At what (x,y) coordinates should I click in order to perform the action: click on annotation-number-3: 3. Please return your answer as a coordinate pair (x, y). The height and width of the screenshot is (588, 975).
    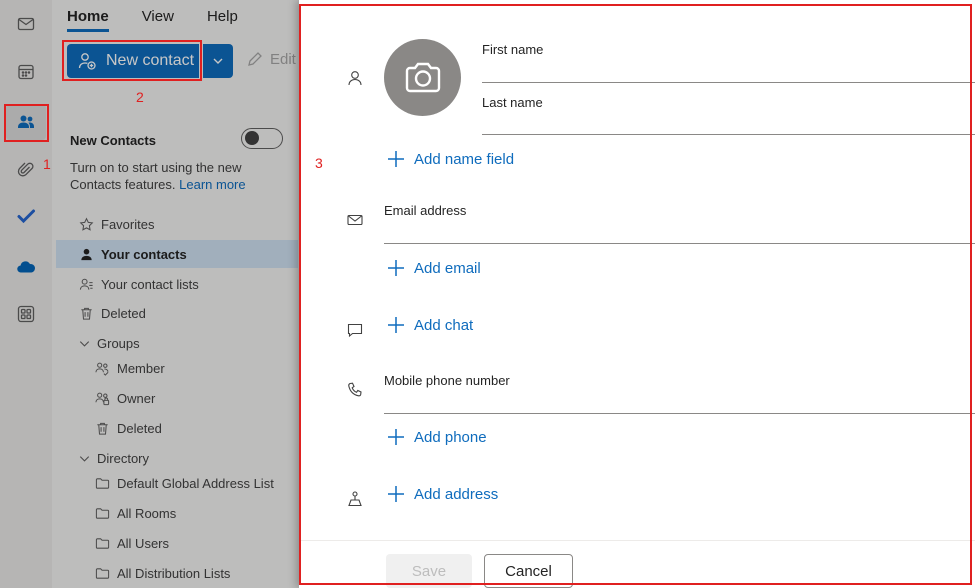
    Looking at the image, I should click on (319, 163).